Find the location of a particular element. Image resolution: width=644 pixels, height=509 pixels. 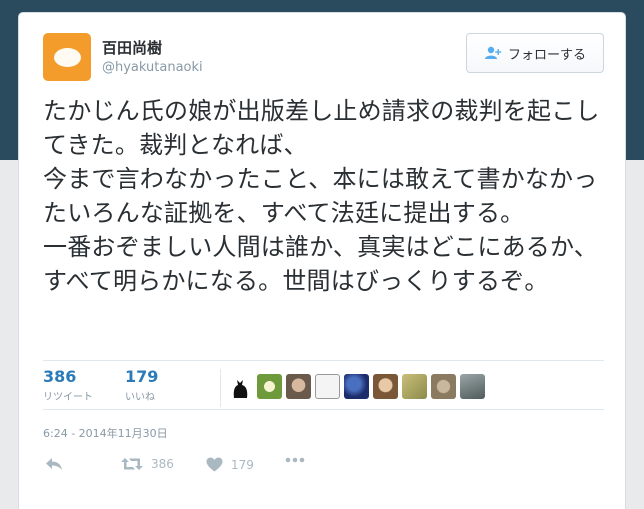

retweet-action-count: 386 is located at coordinates (162, 464).